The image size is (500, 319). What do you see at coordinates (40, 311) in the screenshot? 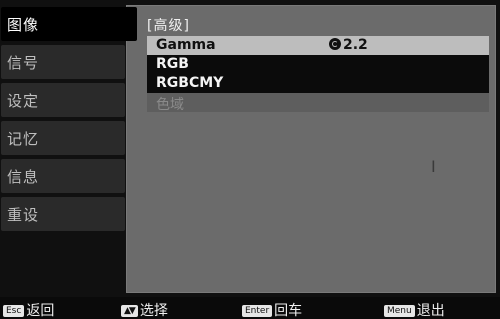
I see `hint-label: 返回` at bounding box center [40, 311].